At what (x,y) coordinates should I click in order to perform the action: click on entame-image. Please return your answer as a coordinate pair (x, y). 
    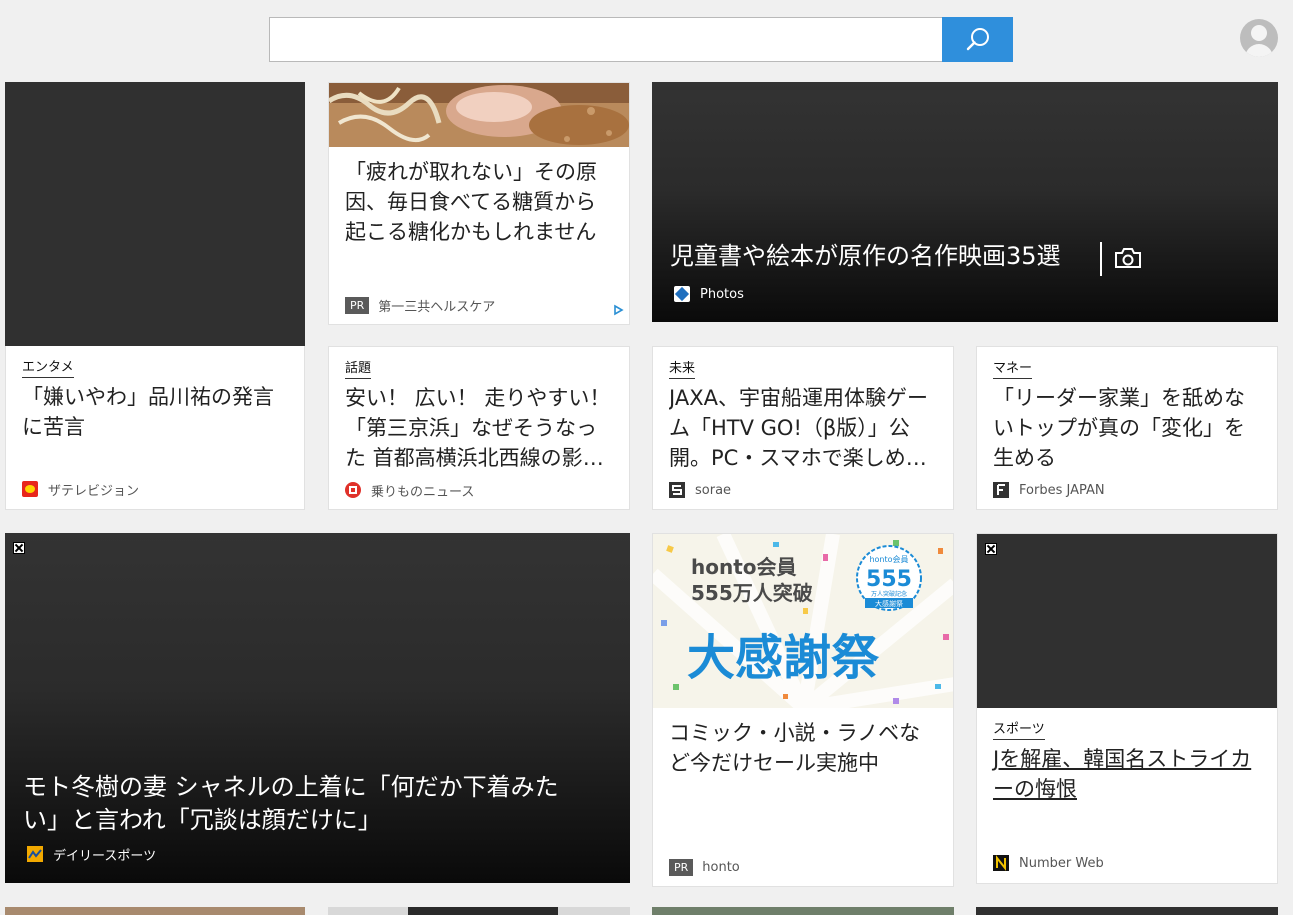
    Looking at the image, I should click on (155, 214).